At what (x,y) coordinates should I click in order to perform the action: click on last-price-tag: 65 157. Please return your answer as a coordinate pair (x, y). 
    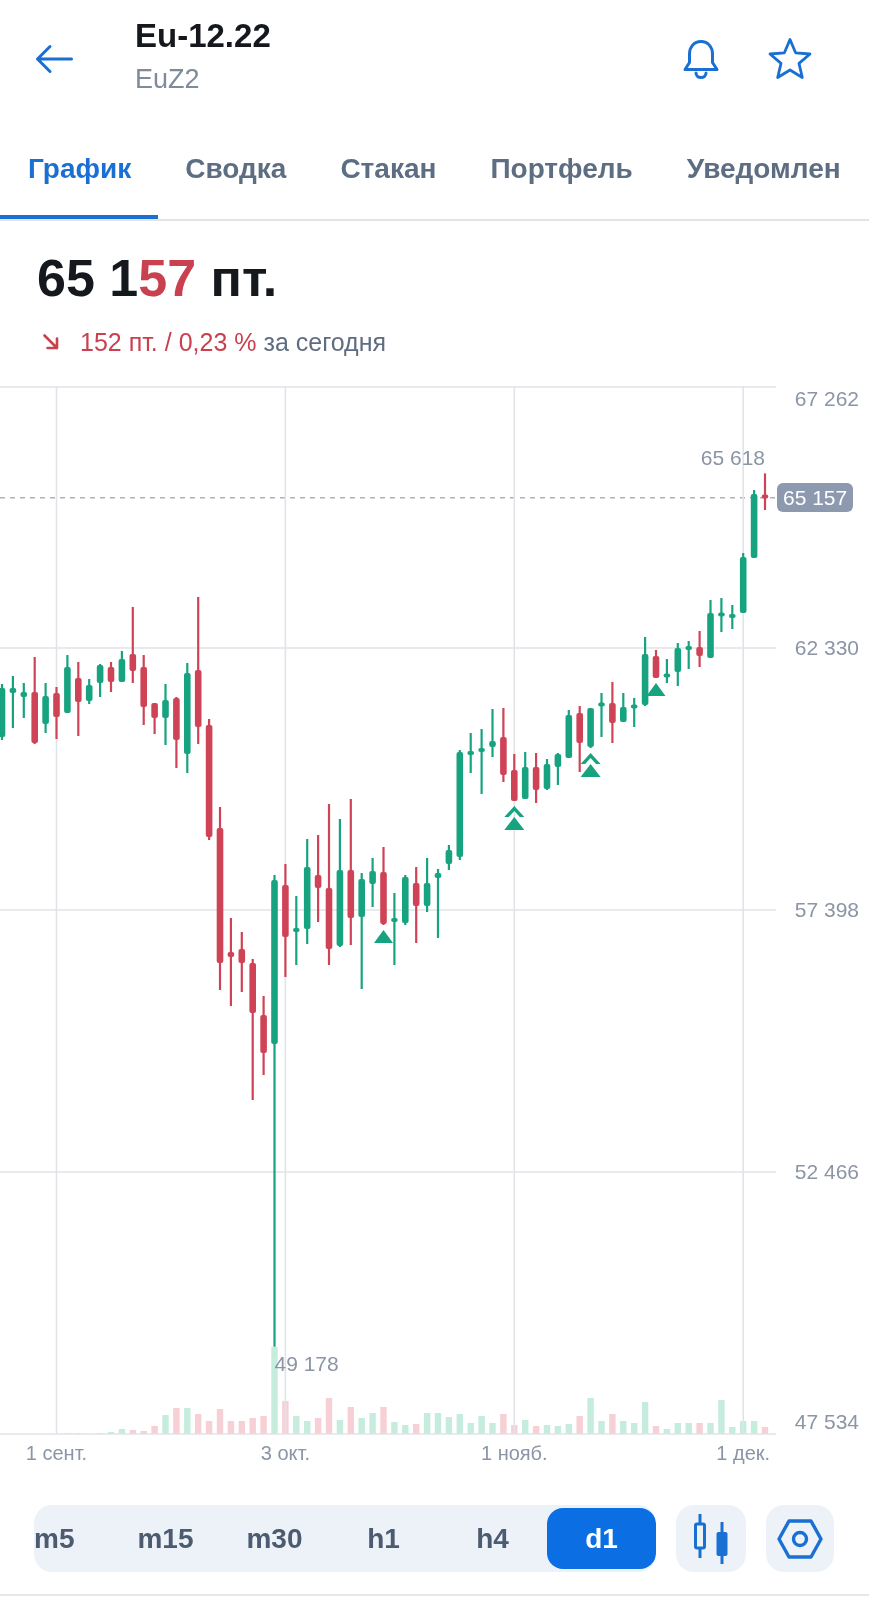
    Looking at the image, I should click on (815, 498).